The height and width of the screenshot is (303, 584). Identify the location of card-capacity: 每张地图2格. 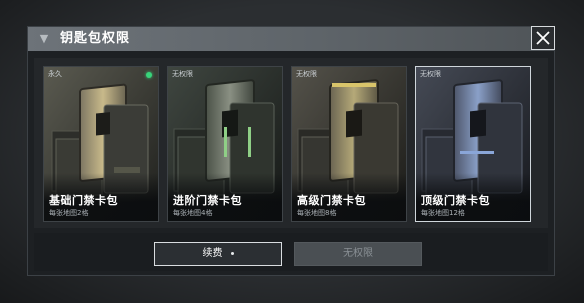
(69, 213).